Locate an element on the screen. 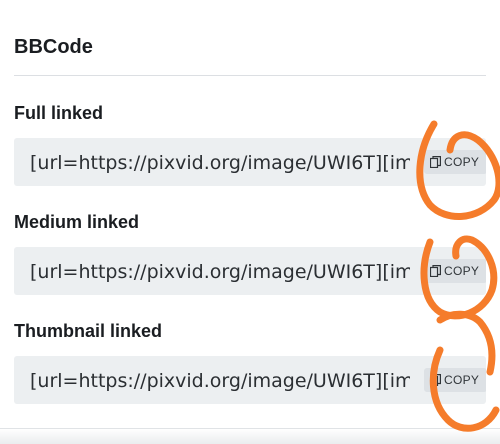 The width and height of the screenshot is (500, 444). field-thumbnail-linked: COPY is located at coordinates (250, 380).